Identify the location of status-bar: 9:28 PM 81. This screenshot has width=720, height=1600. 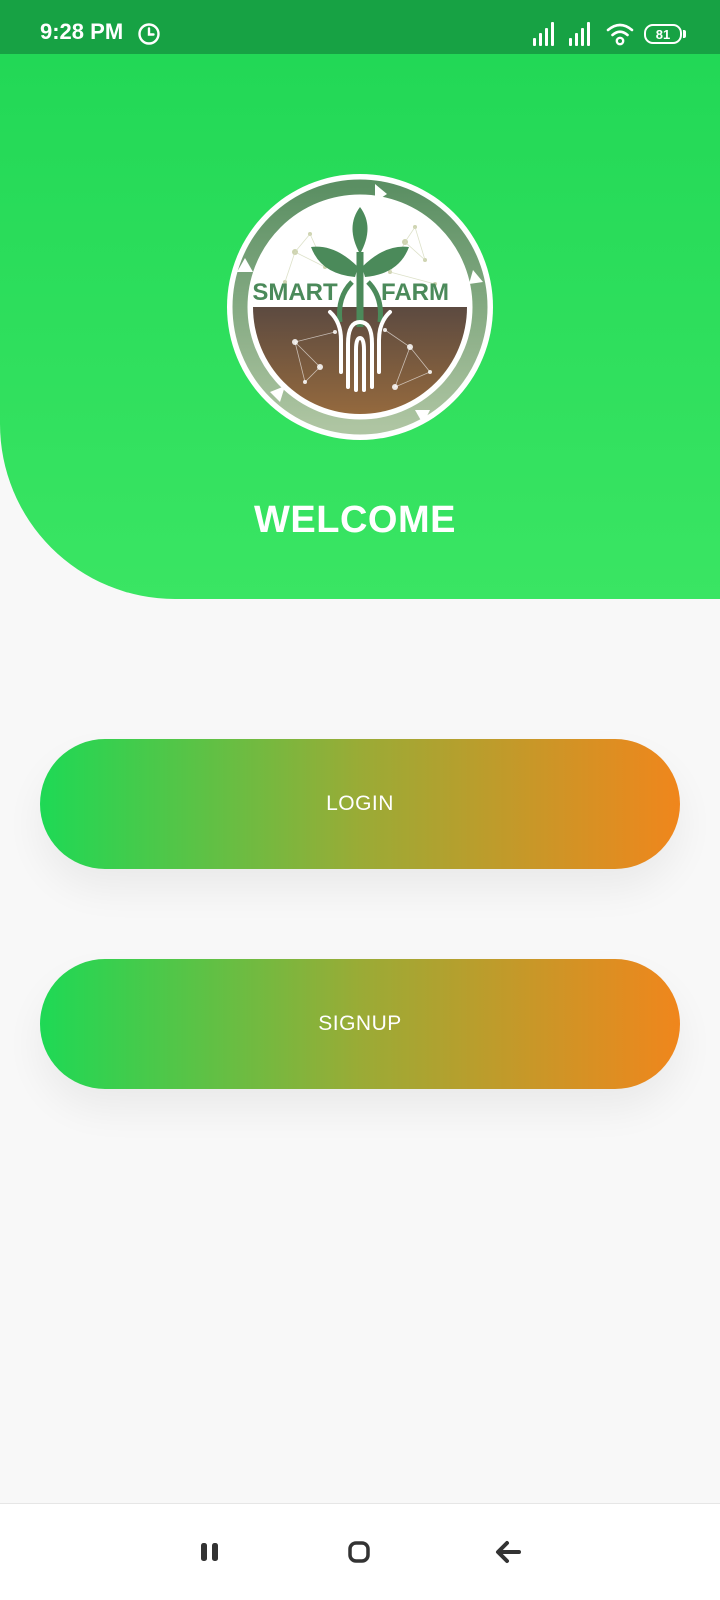
(360, 27).